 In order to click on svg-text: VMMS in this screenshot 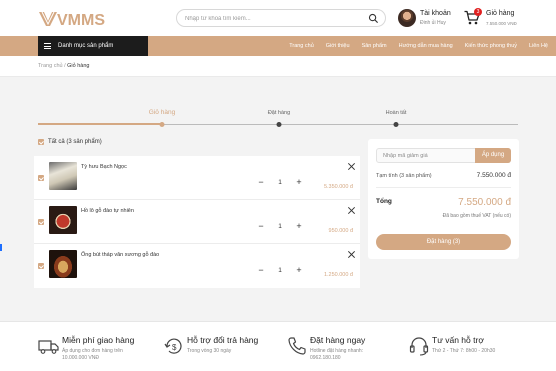, I will do `click(81, 20)`.